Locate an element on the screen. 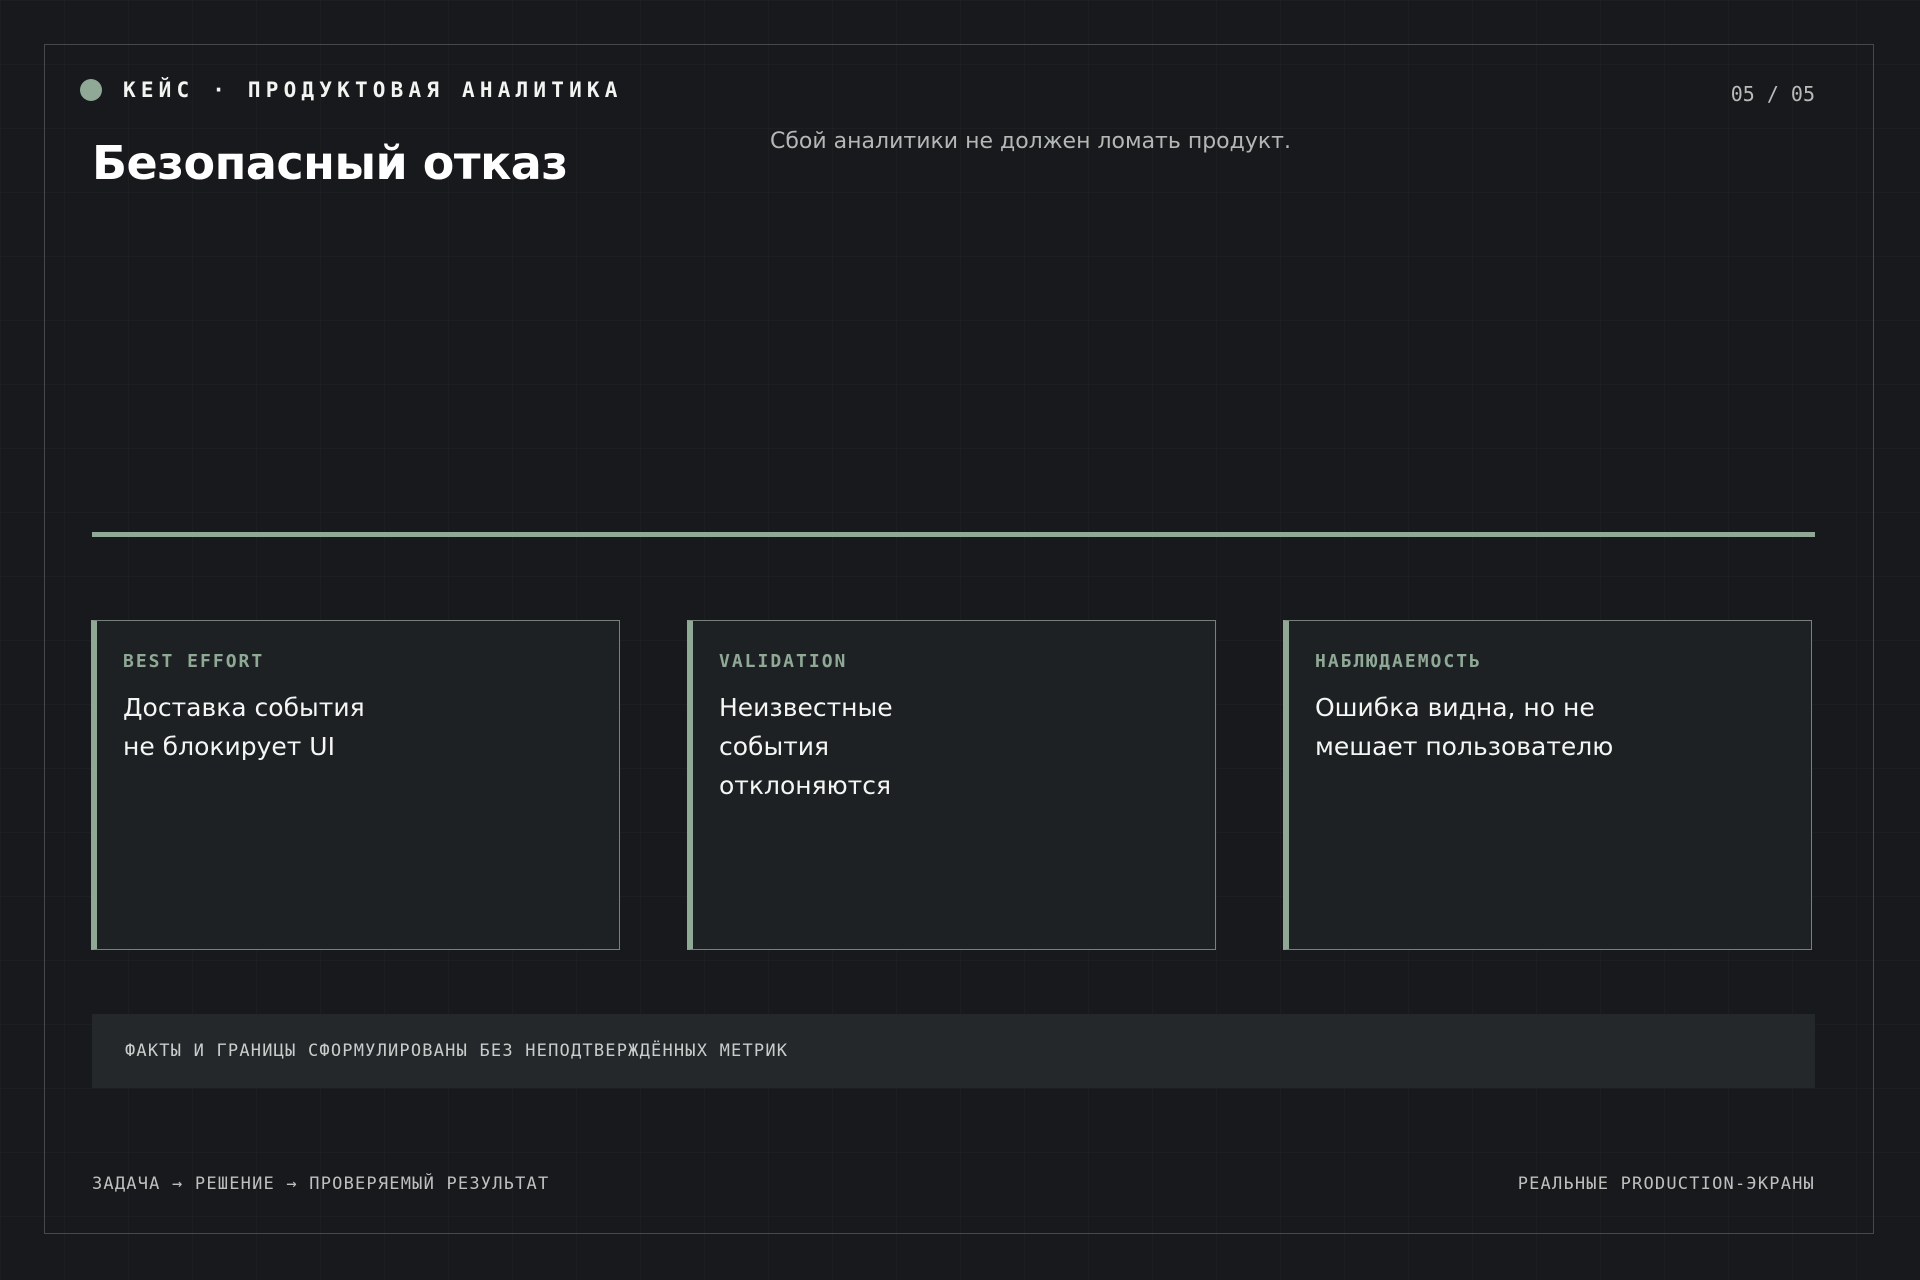  footer-source-label: РЕАЛЬНЫЕ PRODUCTION-ЭКРАНЫ is located at coordinates (1666, 1184).